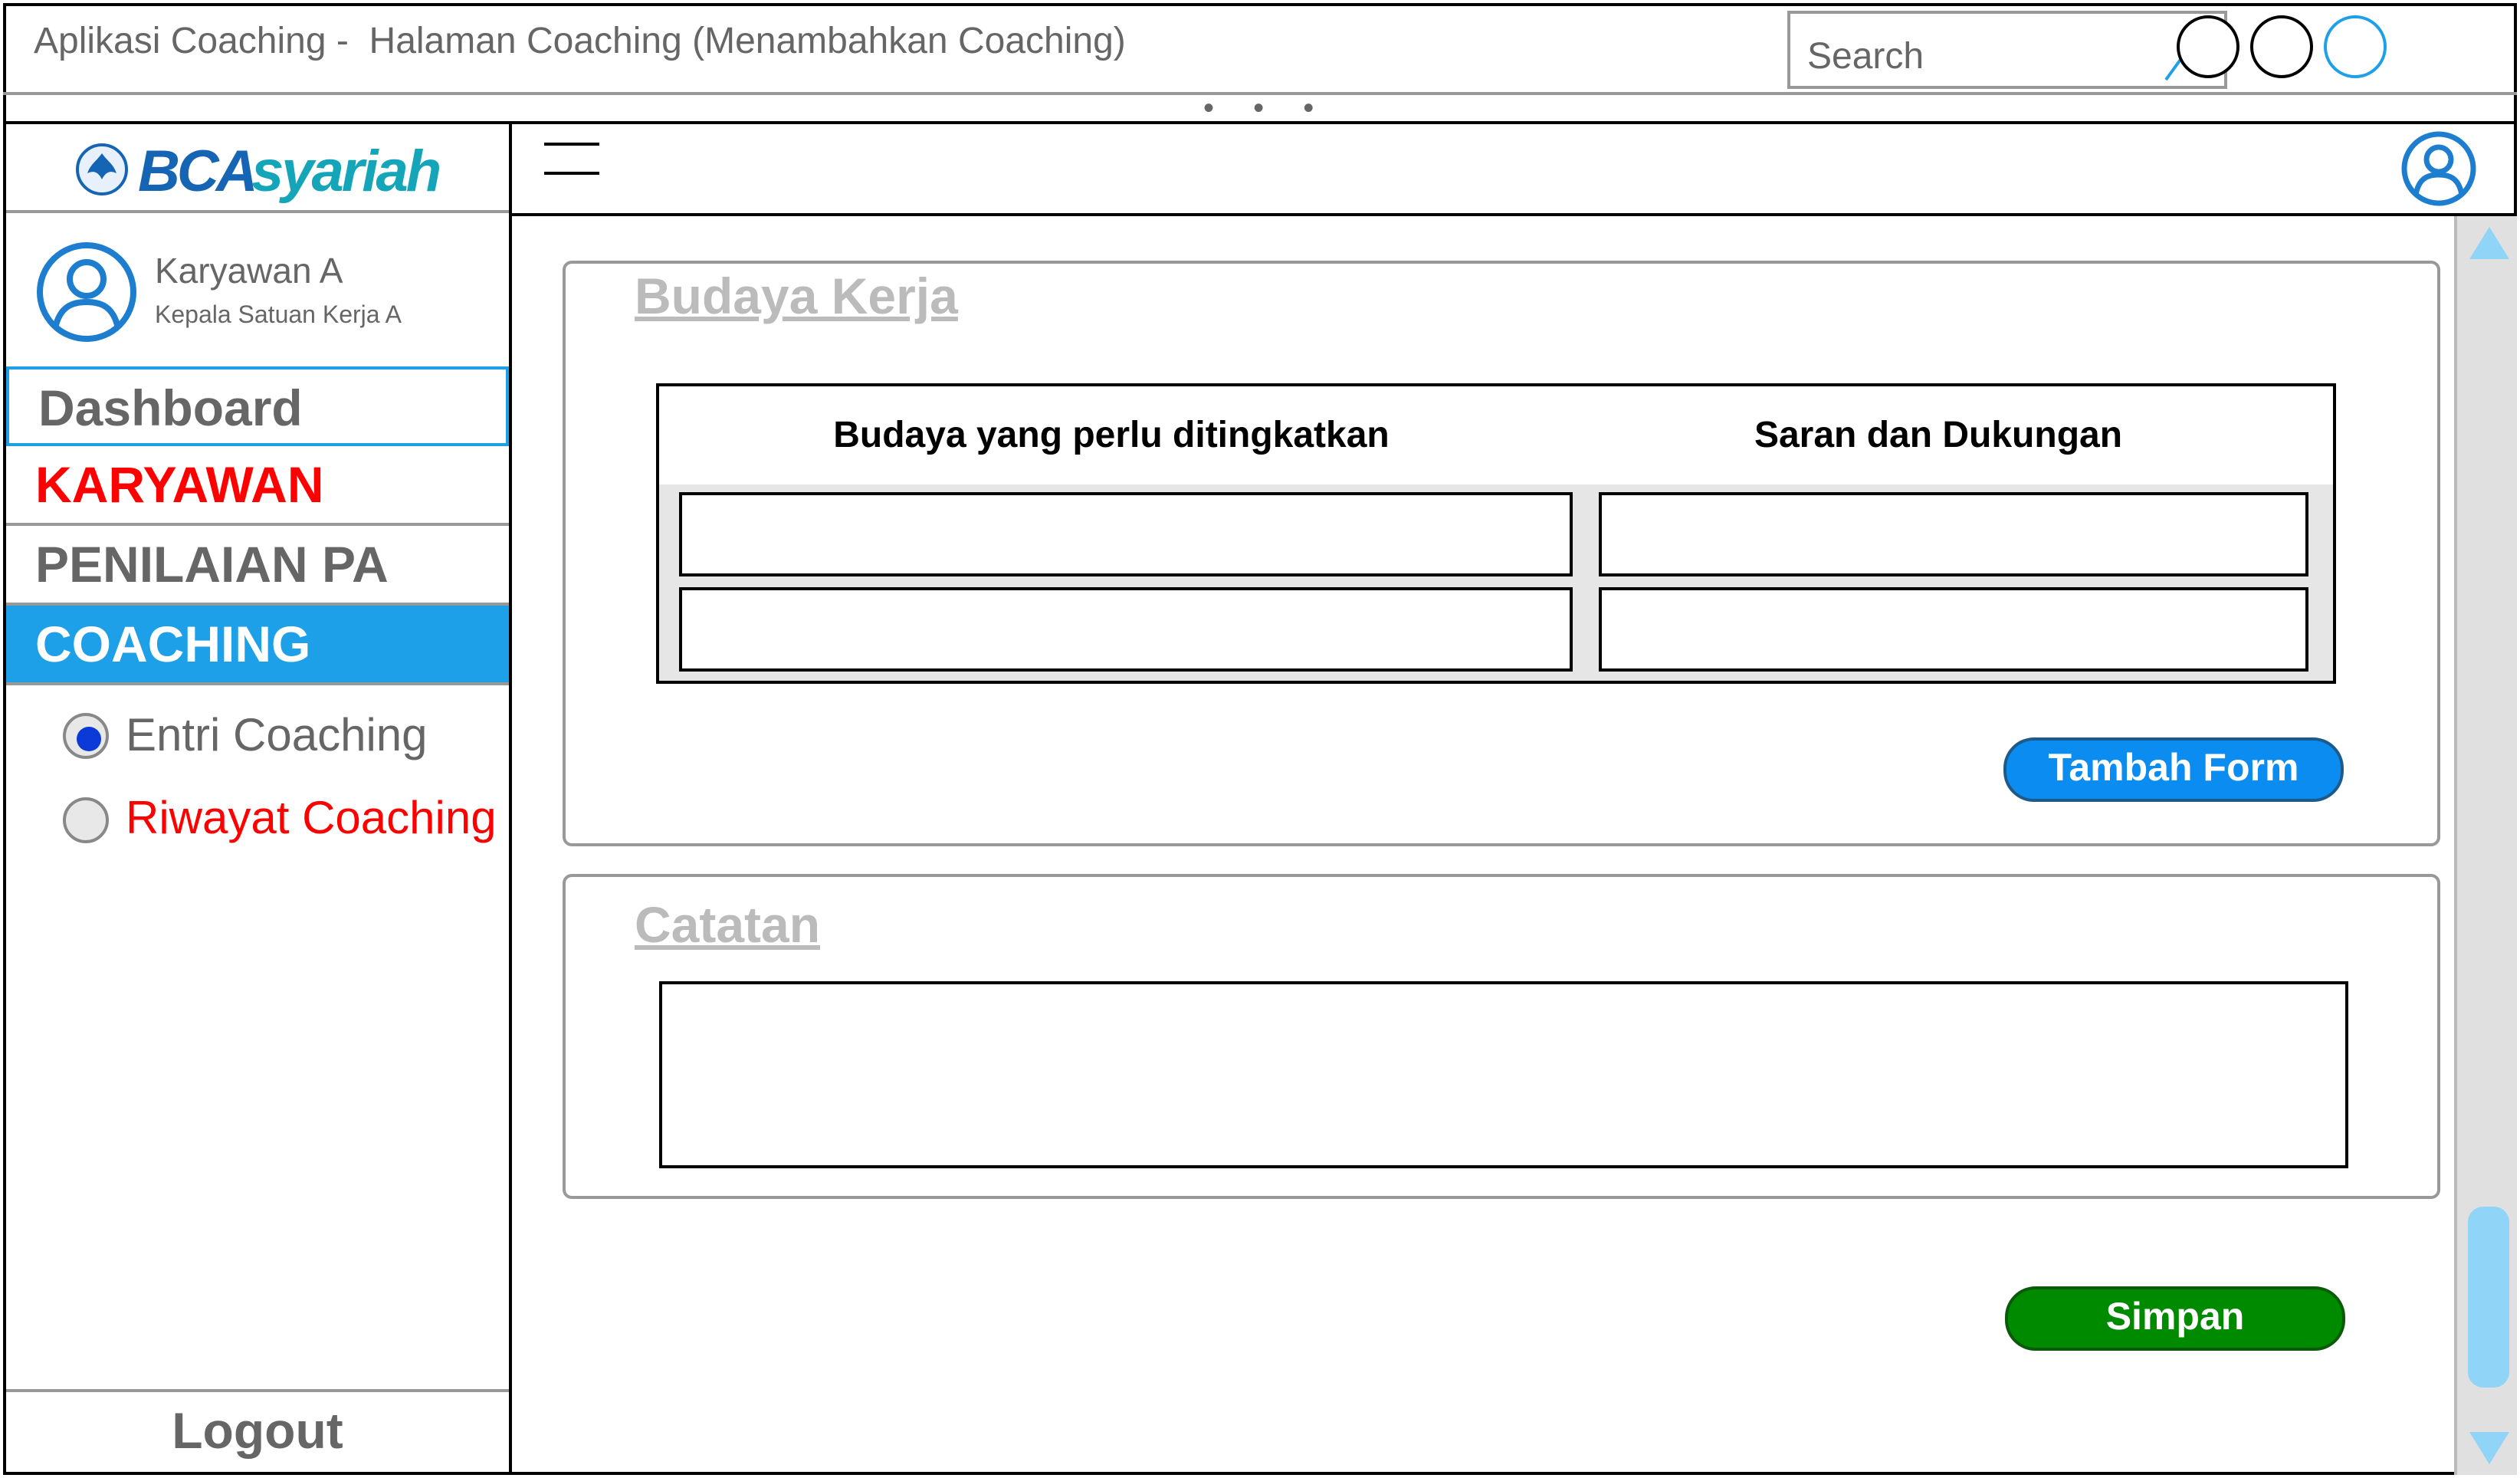  I want to click on logout-button: Logout, so click(257, 1432).